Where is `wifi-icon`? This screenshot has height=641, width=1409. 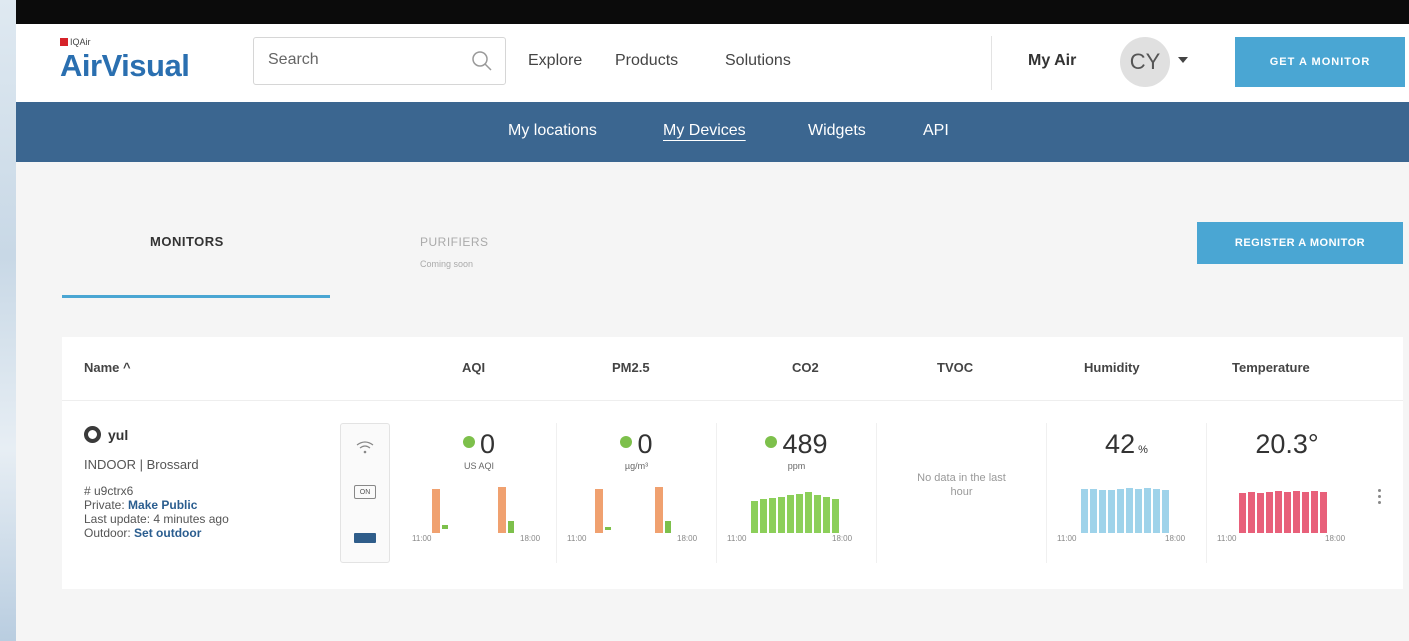 wifi-icon is located at coordinates (365, 447).